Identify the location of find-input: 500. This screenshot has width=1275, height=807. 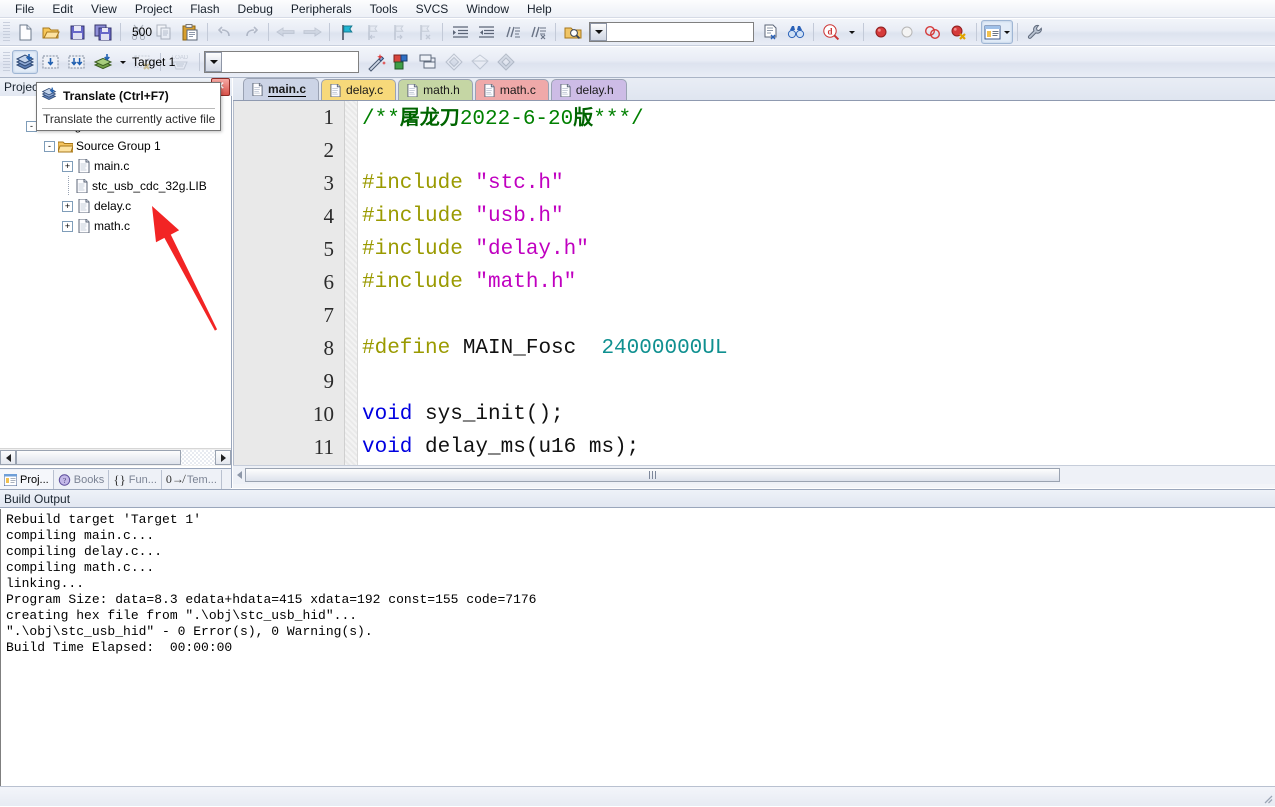
(142, 32).